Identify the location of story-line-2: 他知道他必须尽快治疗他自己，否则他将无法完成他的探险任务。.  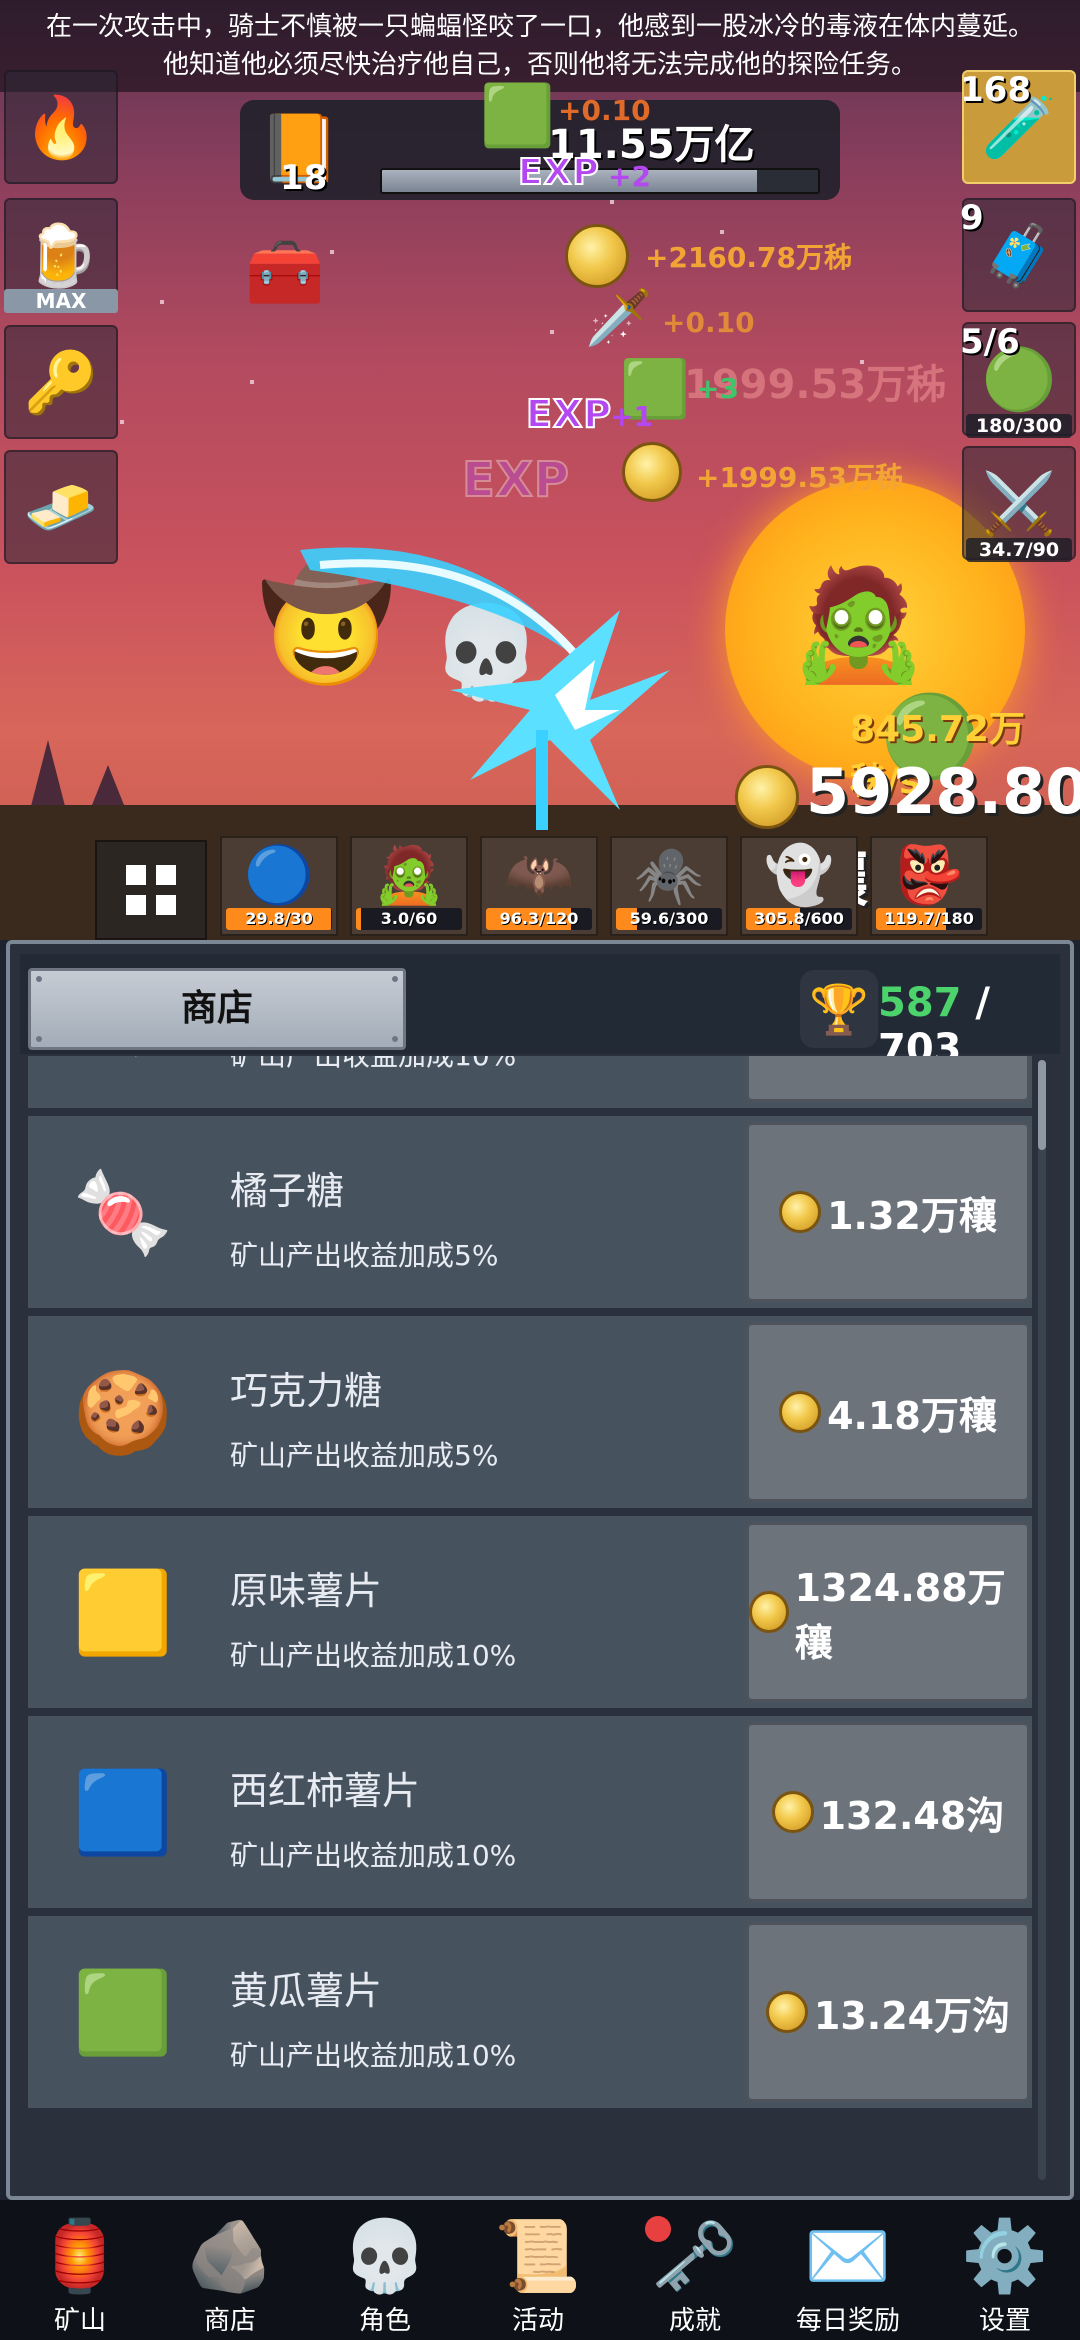
(539, 65).